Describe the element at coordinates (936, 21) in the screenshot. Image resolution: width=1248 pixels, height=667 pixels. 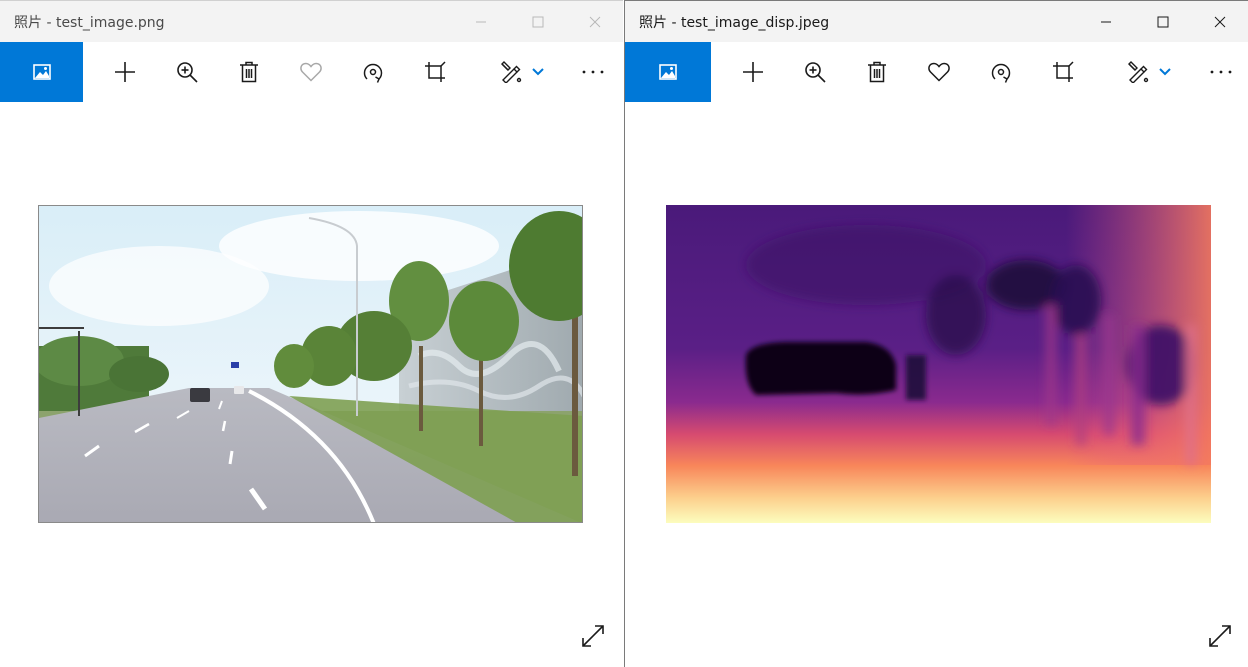
I see `title-bar: 照片 - test_image_disp.jpeg` at that location.